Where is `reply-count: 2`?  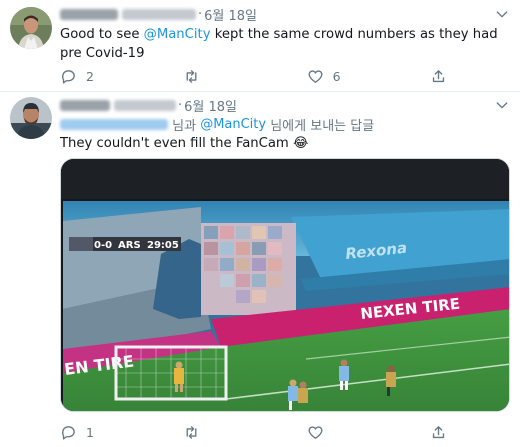 reply-count: 2 is located at coordinates (90, 76).